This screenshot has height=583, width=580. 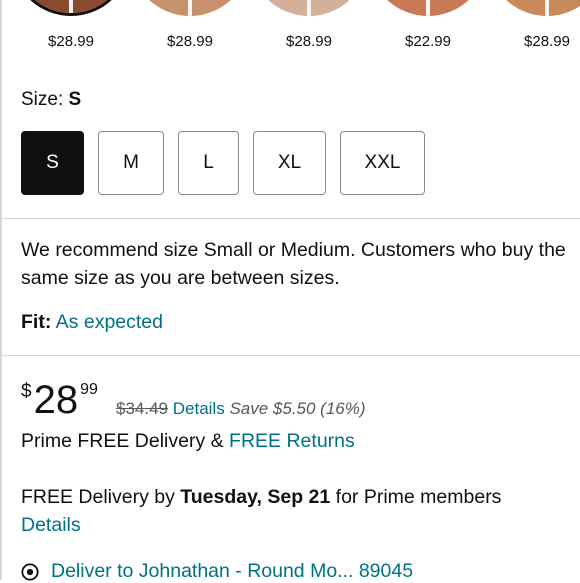 I want to click on delivery-details-line: Details, so click(x=51, y=525).